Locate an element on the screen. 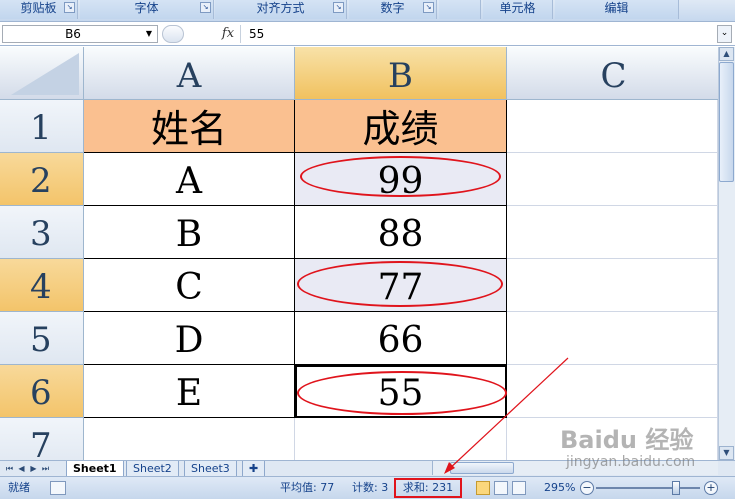 This screenshot has height=499, width=735. ribbon-group-clipboard: 剪贴板 ↘ is located at coordinates (39, 9).